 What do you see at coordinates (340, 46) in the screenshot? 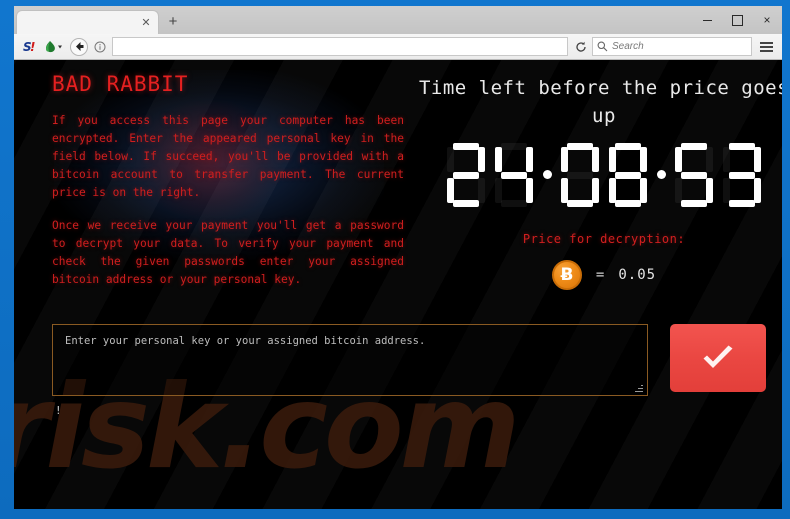
I see `address-bar` at bounding box center [340, 46].